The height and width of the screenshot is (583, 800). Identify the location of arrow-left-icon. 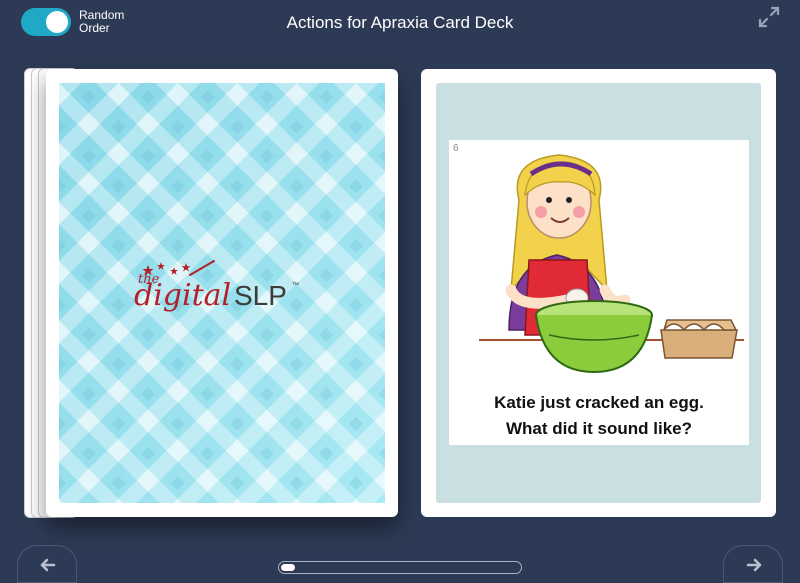
(48, 565).